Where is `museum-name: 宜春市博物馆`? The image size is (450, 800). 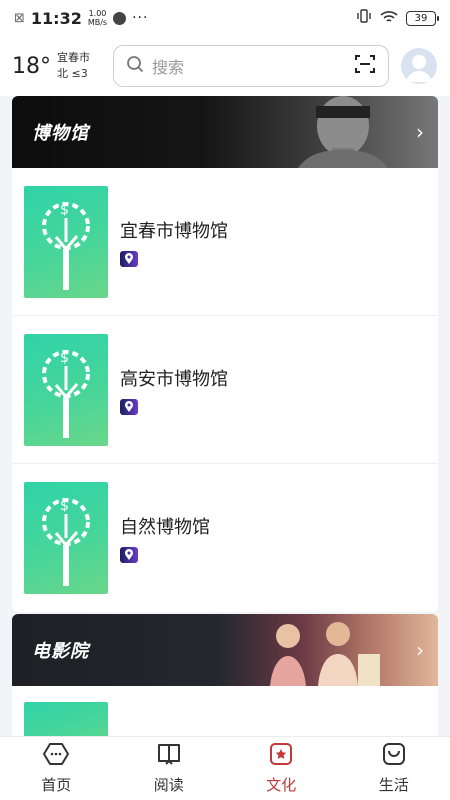
museum-name: 宜春市博物馆 is located at coordinates (174, 231).